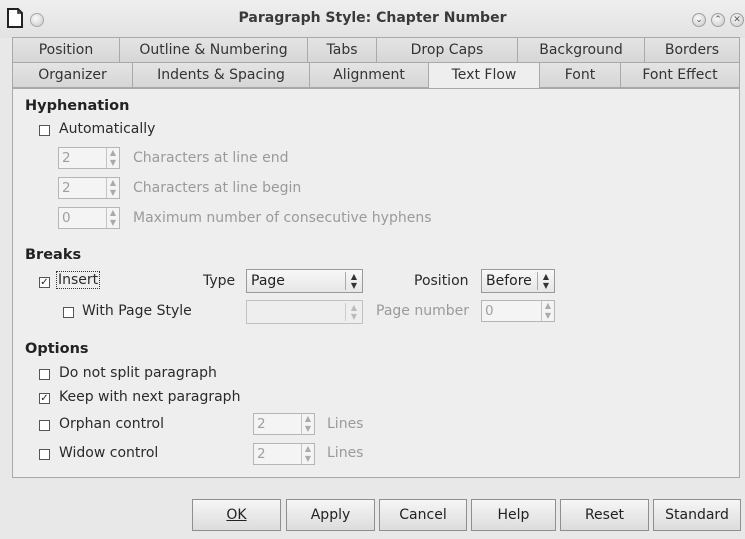  I want to click on window-title: Paragraph Style: Chapter Number, so click(372, 18).